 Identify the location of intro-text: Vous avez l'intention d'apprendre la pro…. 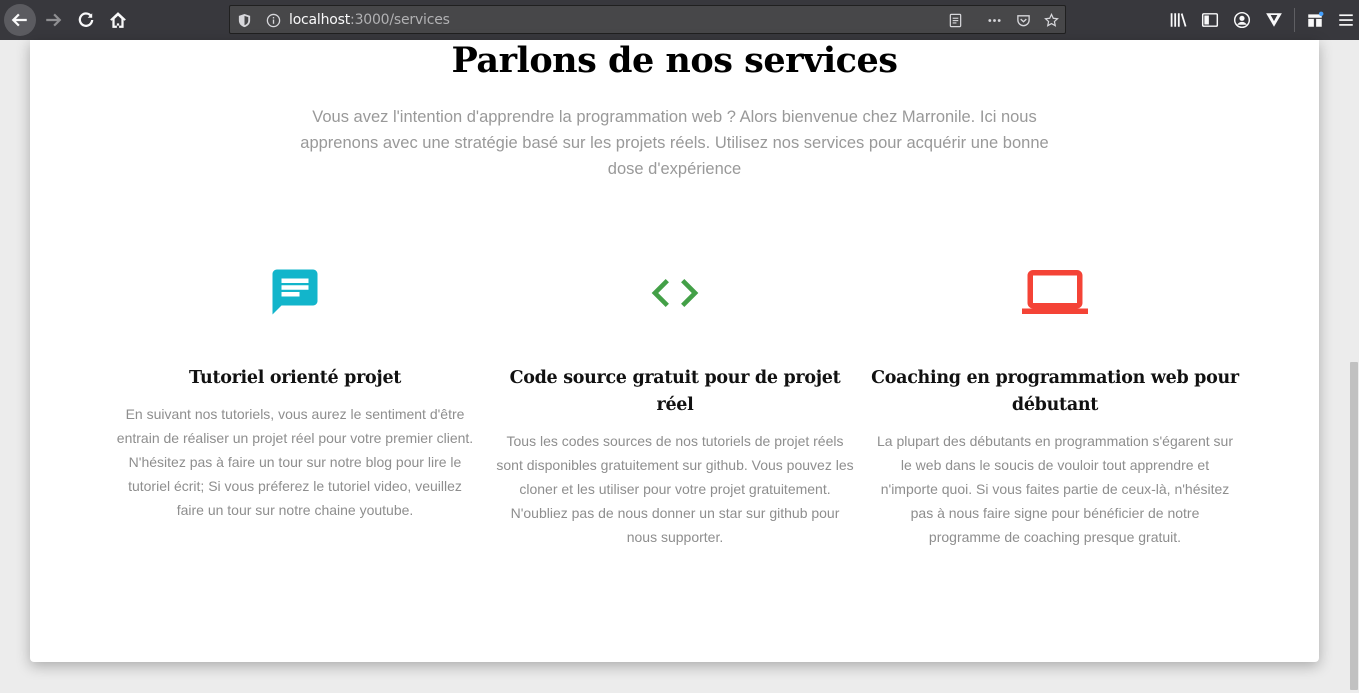
(674, 143).